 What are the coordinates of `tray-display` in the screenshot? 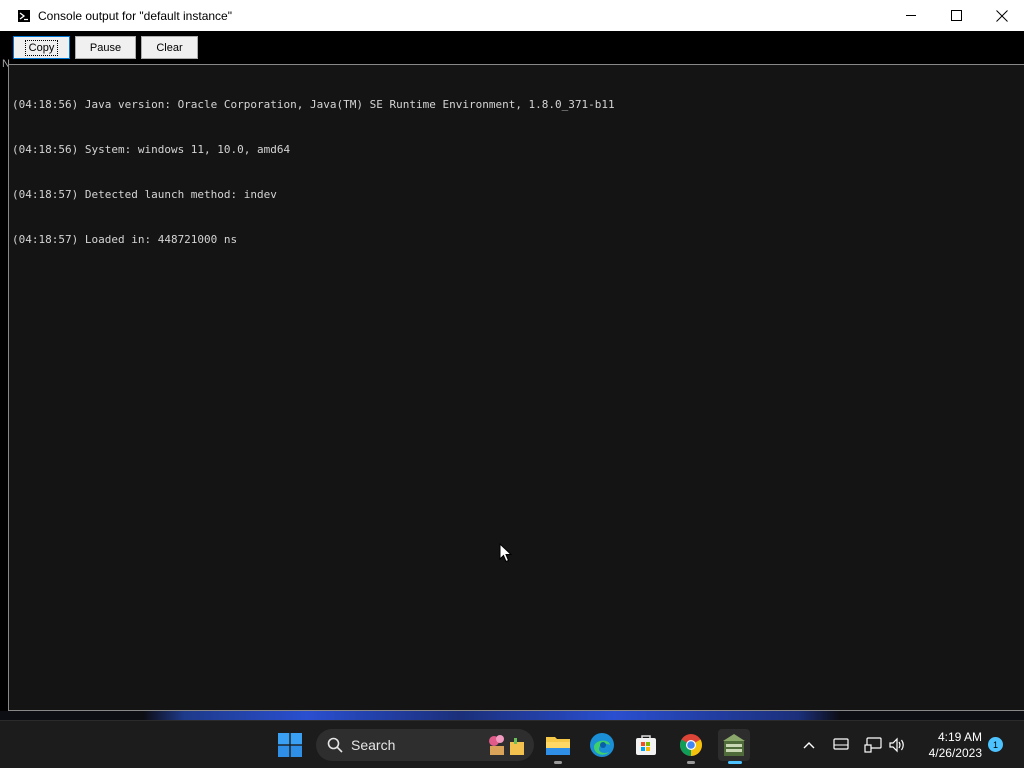 It's located at (841, 745).